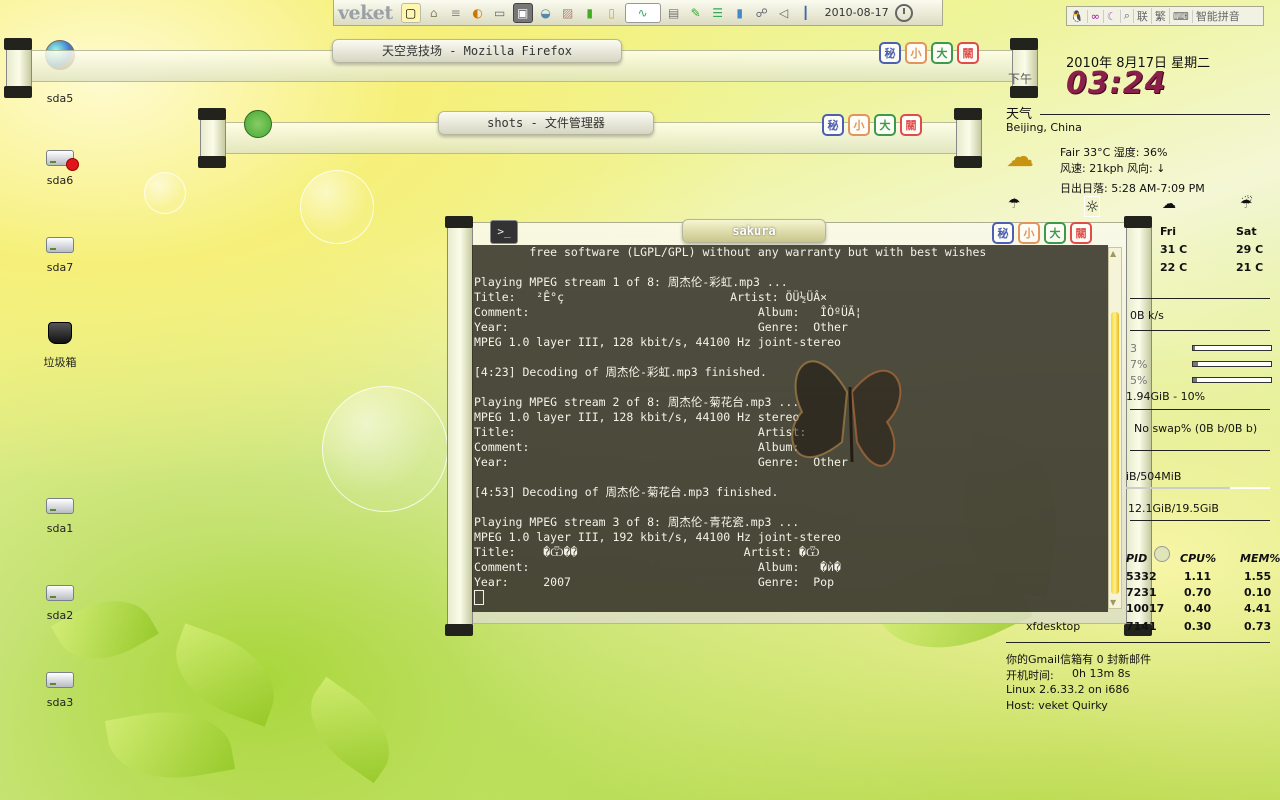 Image resolution: width=1280 pixels, height=800 pixels. I want to click on conky-home: 12.1GiB/19.5GiB, so click(1173, 508).